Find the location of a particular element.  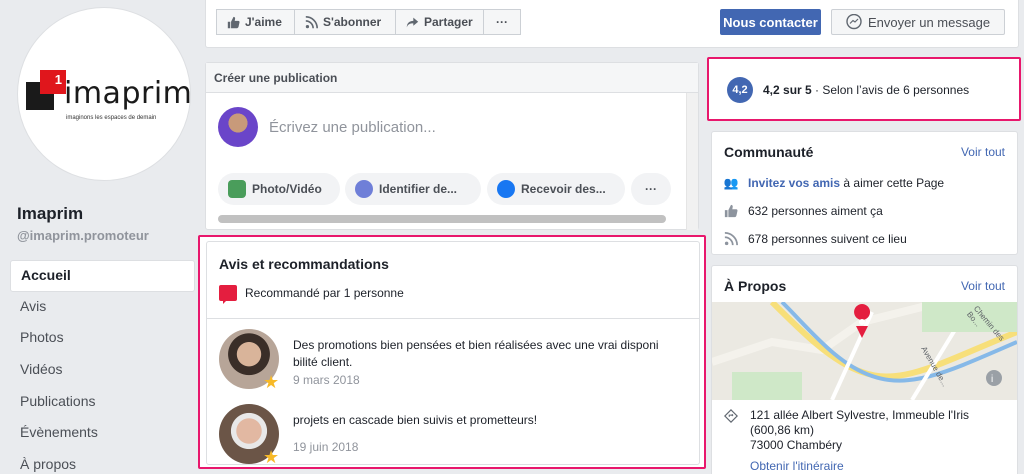

page-title: Imaprim is located at coordinates (50, 214).